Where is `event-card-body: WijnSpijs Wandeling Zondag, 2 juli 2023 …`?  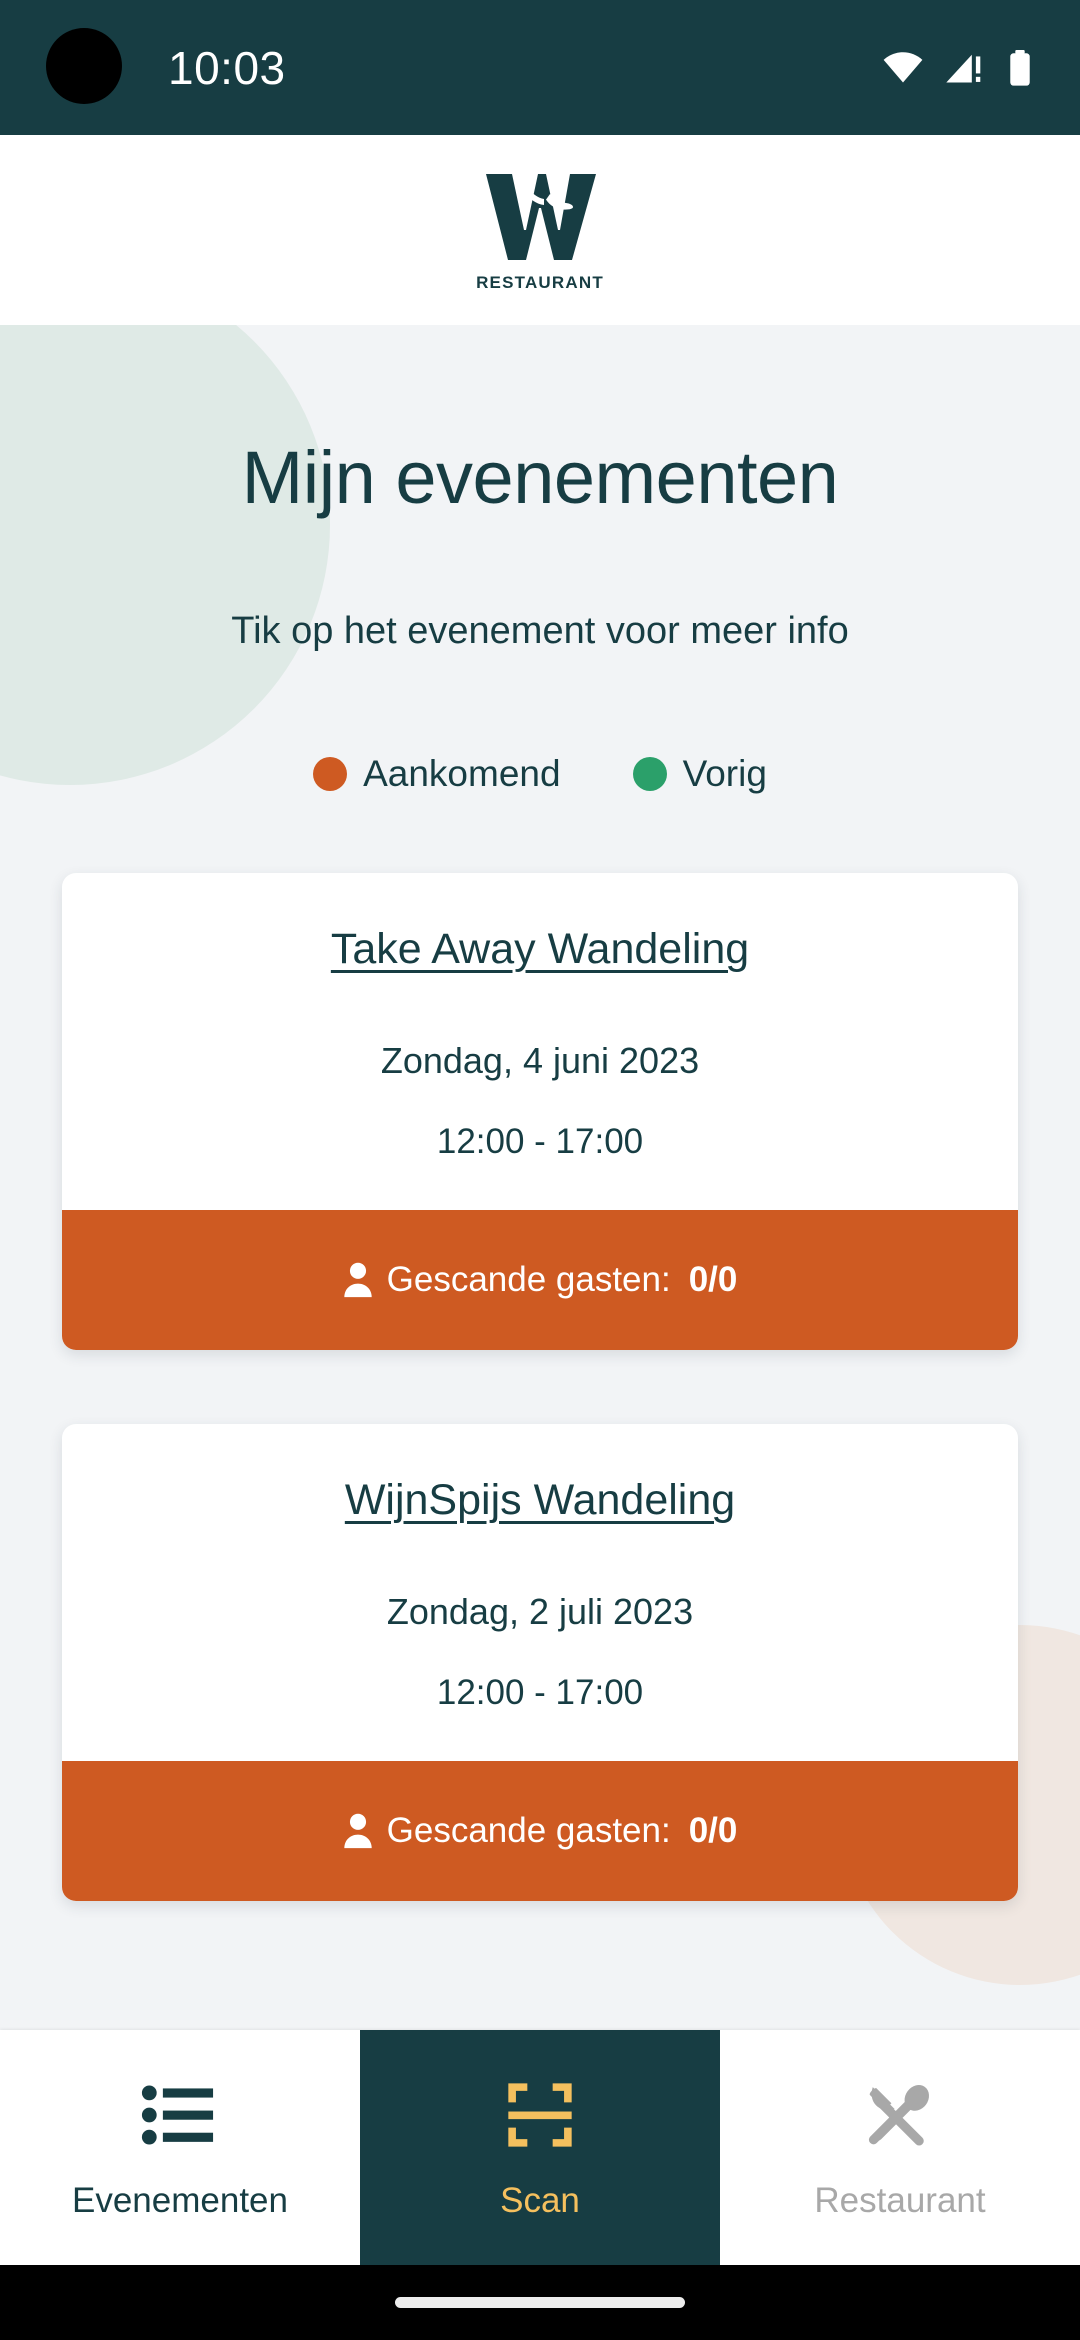 event-card-body: WijnSpijs Wandeling Zondag, 2 juli 2023 … is located at coordinates (540, 1592).